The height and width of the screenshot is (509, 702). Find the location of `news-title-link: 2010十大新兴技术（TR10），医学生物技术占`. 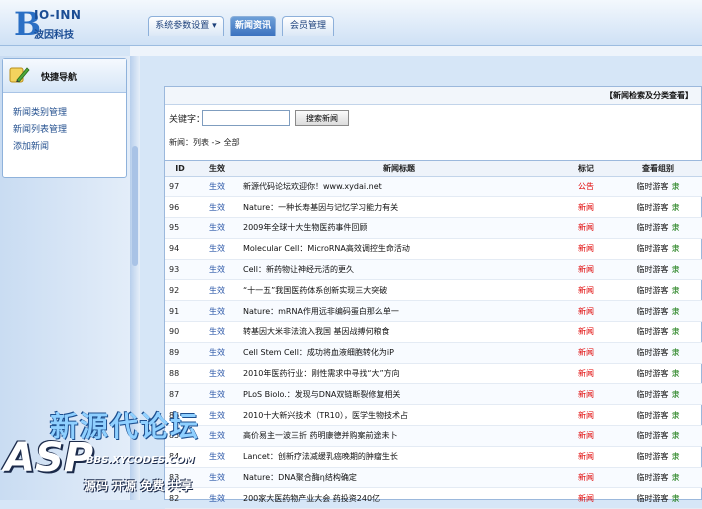

news-title-link: 2010十大新兴技术（TR10），医学生物技术占 is located at coordinates (399, 415).